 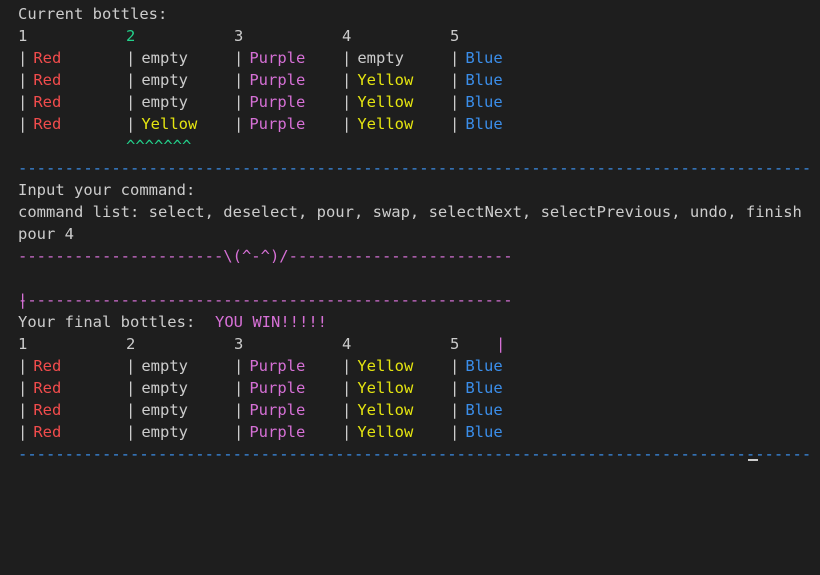 I want to click on current-bottles-header: Current bottles:, so click(x=93, y=14).